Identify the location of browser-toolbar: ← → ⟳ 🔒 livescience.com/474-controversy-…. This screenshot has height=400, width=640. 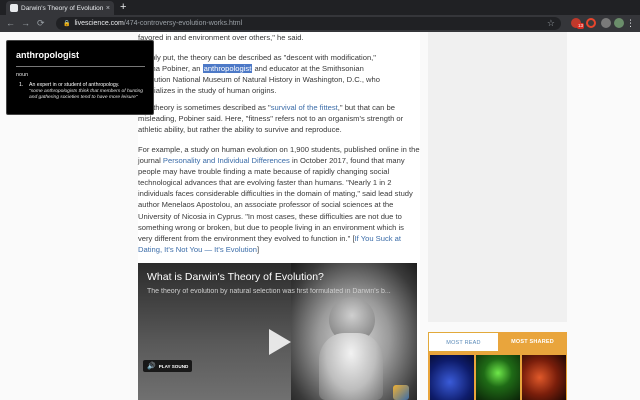
(320, 23).